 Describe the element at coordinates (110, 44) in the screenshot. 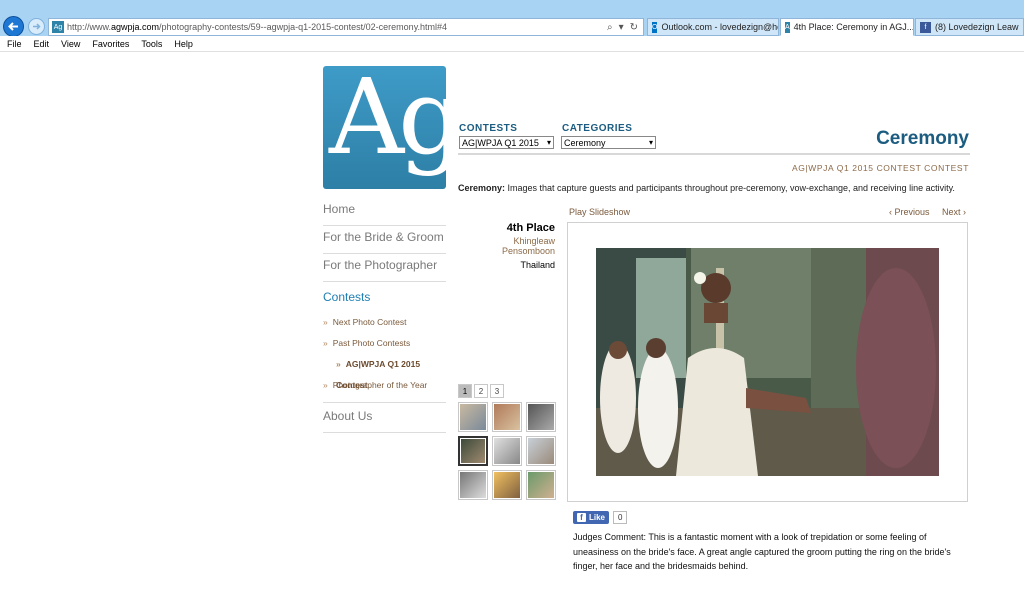

I see `menu-favorites: Favorites` at that location.